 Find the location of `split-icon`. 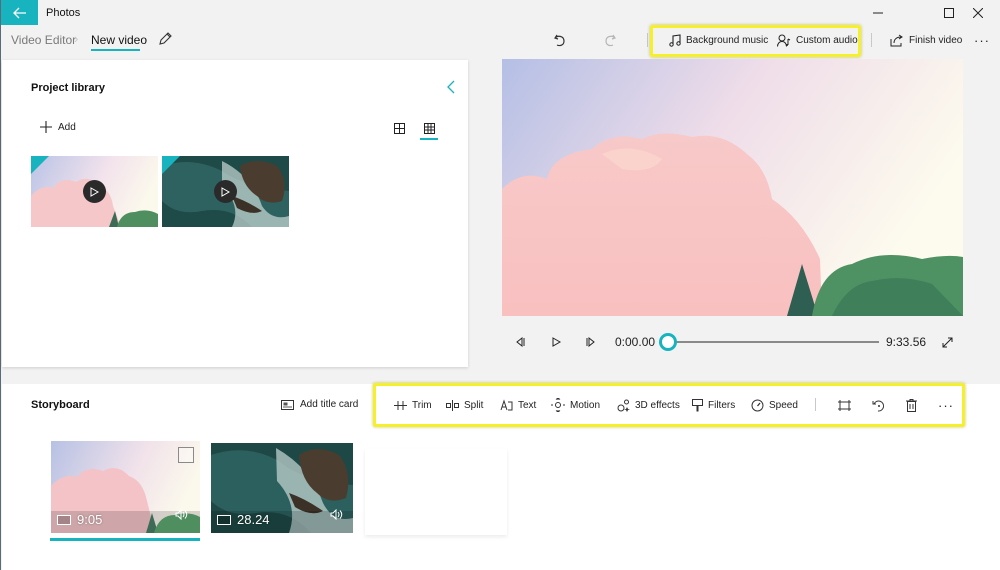

split-icon is located at coordinates (452, 405).